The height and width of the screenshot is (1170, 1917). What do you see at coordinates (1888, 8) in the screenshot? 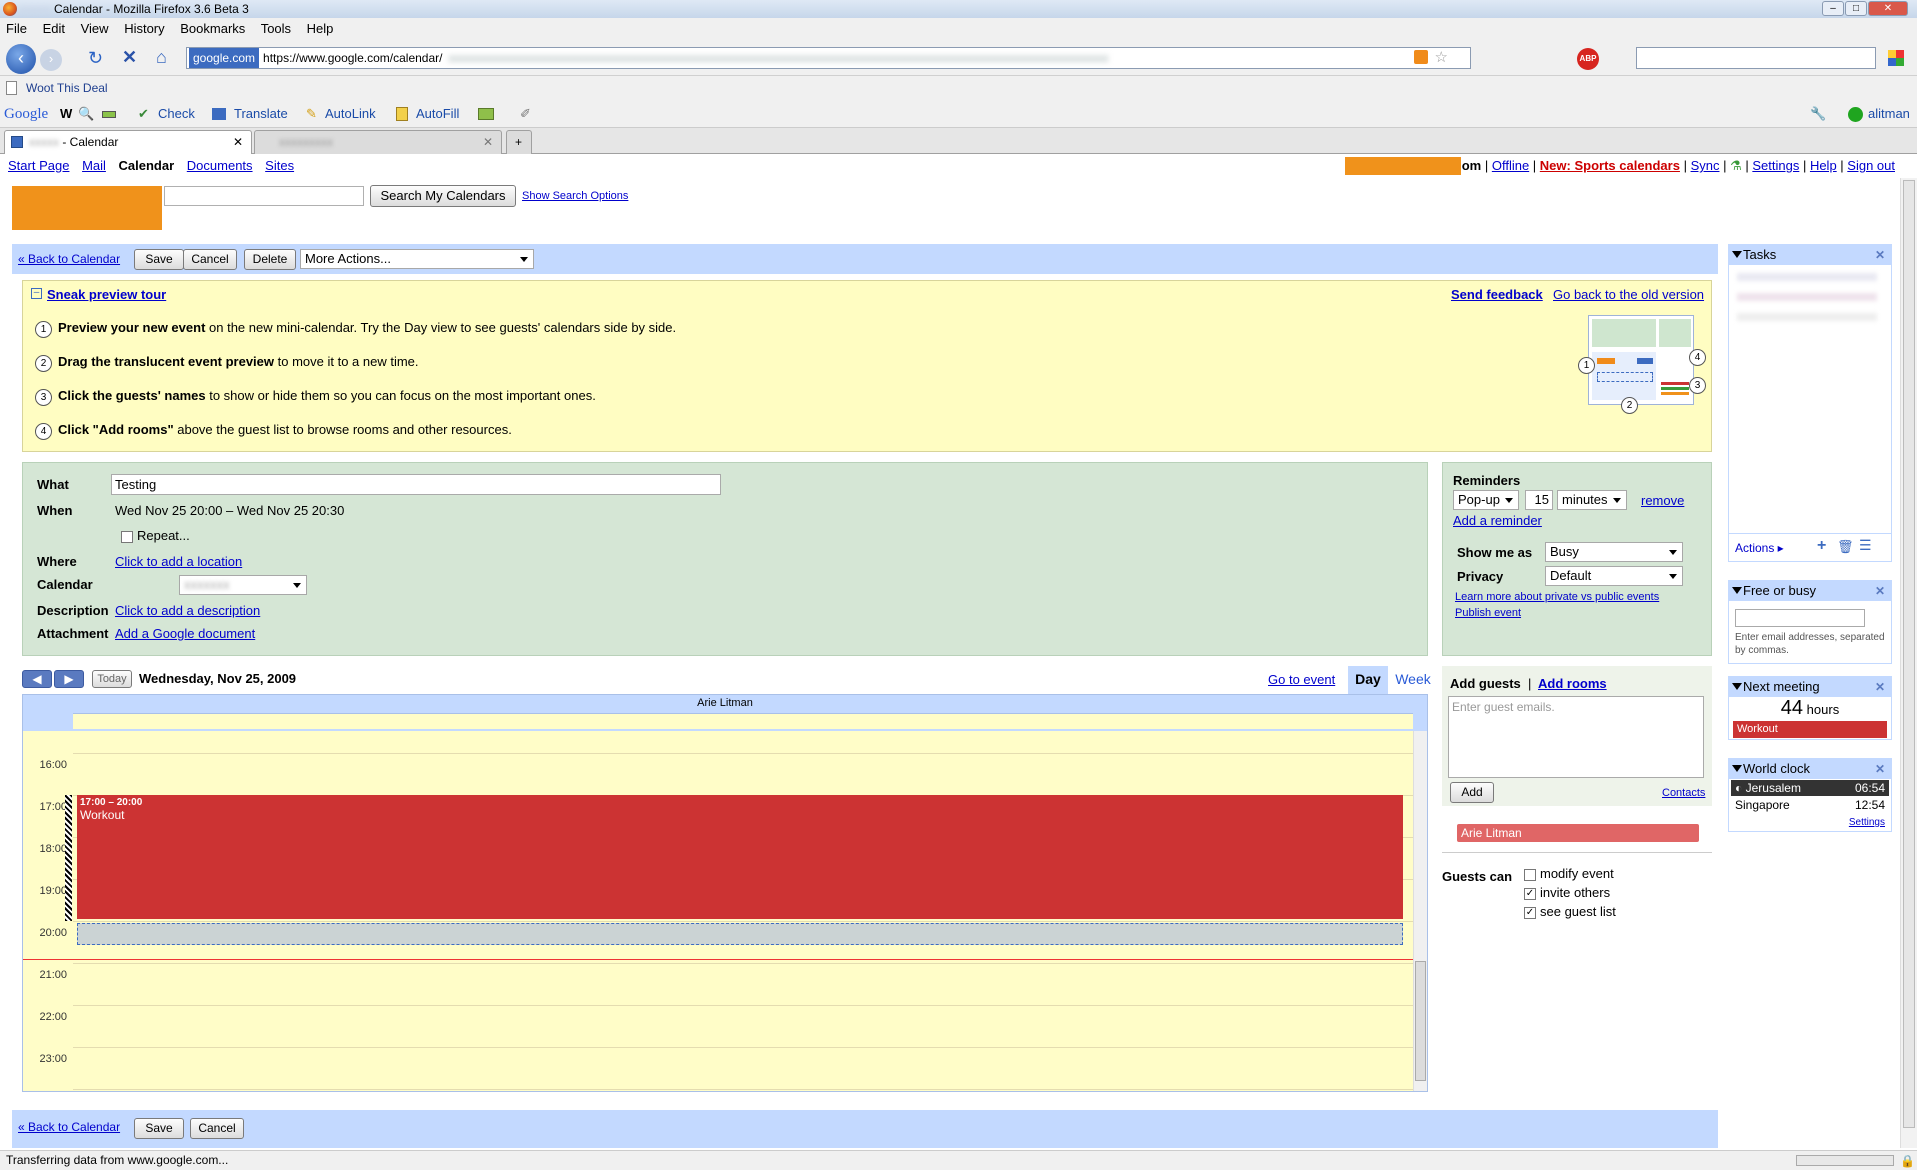
I see `close-window-icon: ✕` at bounding box center [1888, 8].